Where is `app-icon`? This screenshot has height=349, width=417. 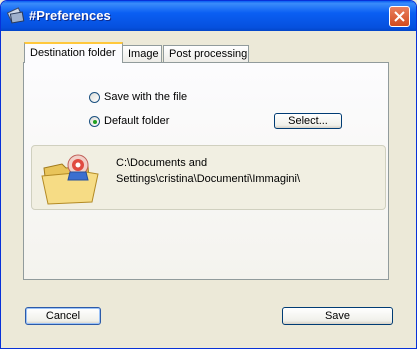 app-icon is located at coordinates (15, 16).